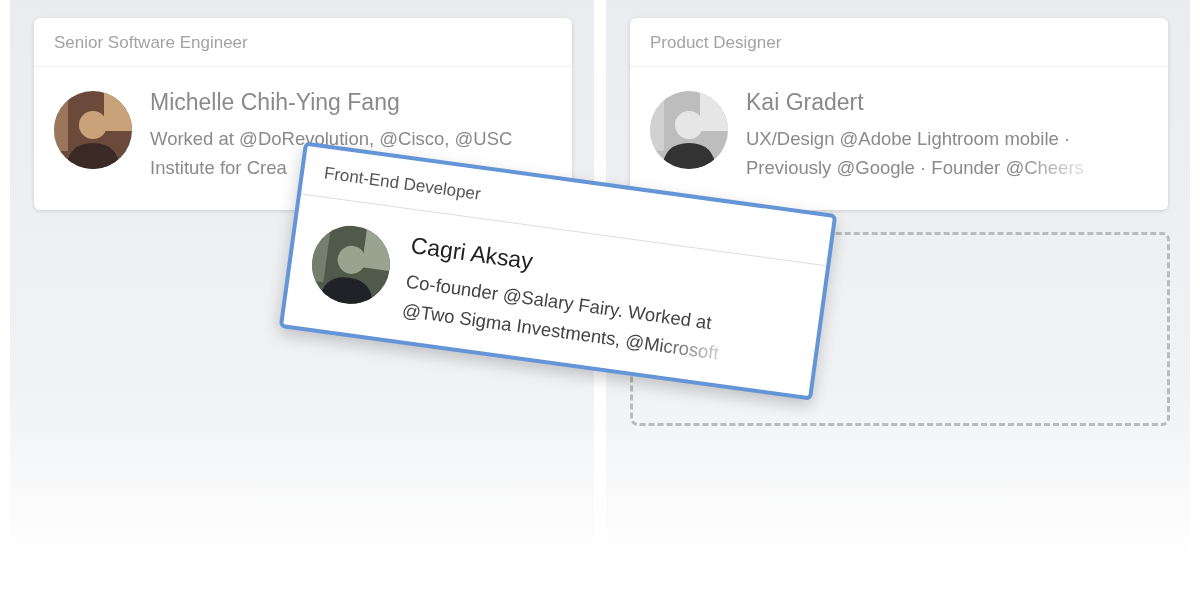 This screenshot has height=596, width=1200. Describe the element at coordinates (472, 253) in the screenshot. I see `person-name: Cagri Aksay` at that location.